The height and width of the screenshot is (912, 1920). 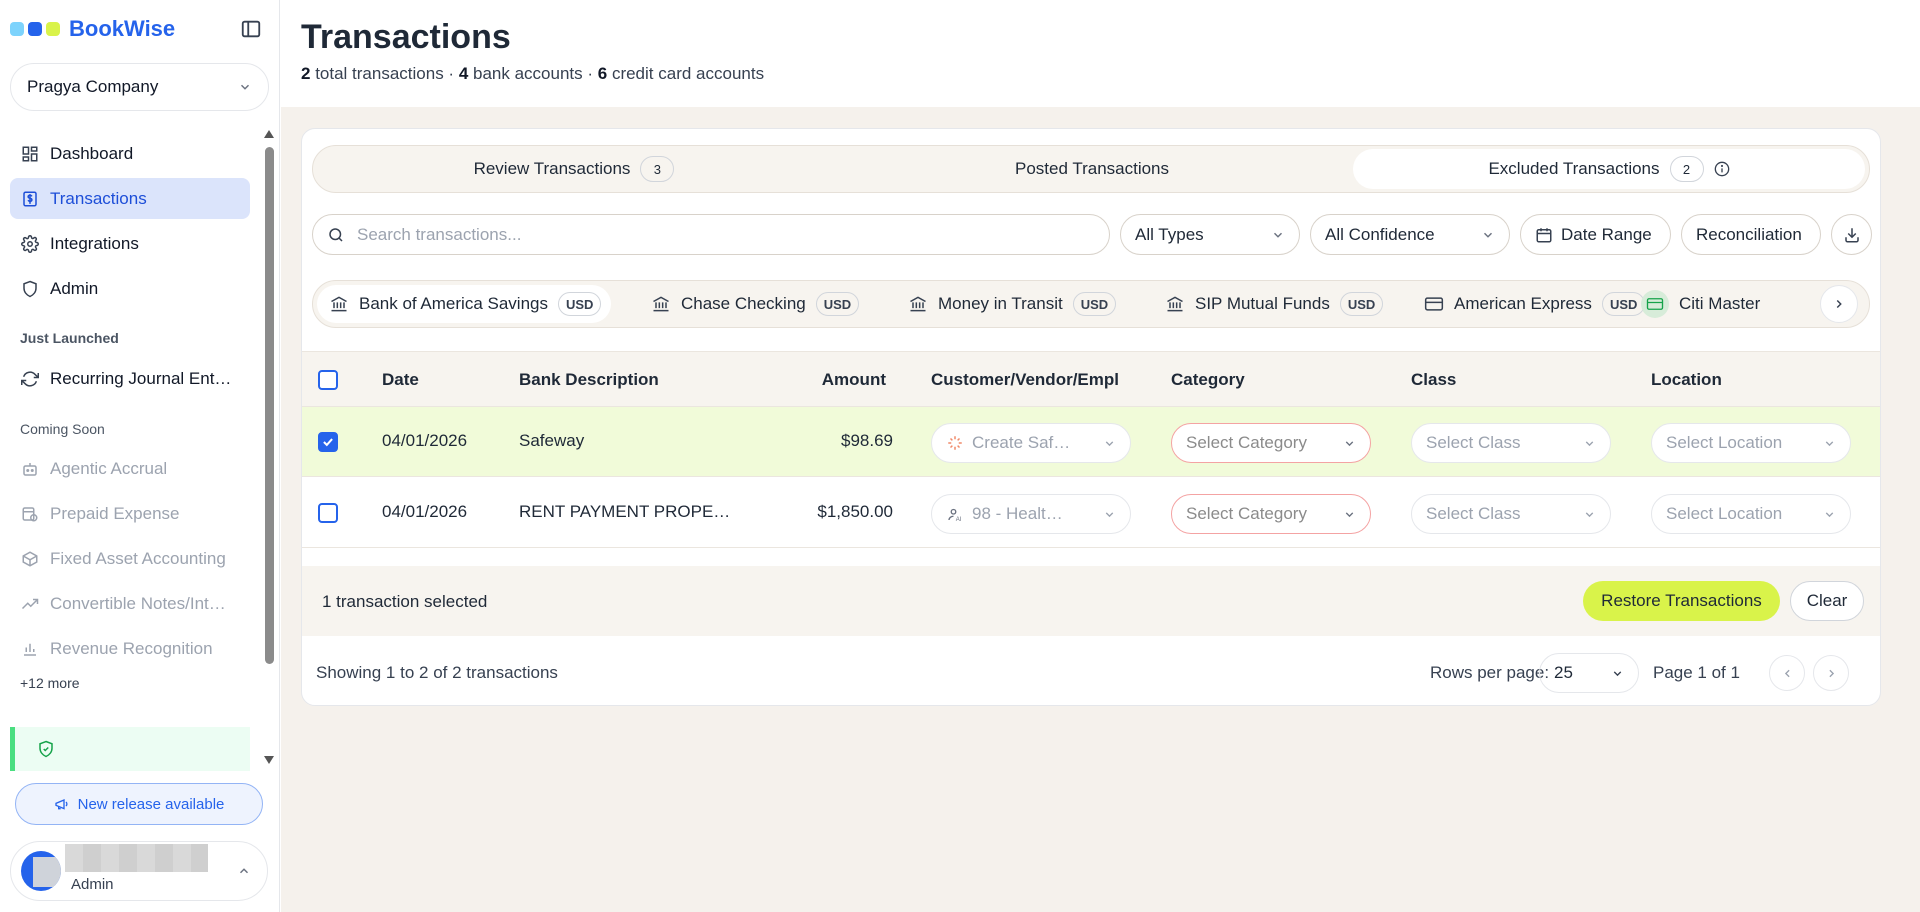 I want to click on bar-chart-icon, so click(x=30, y=649).